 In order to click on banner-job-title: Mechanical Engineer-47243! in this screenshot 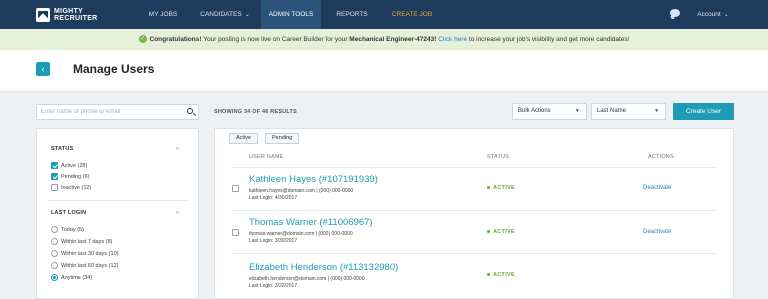, I will do `click(393, 39)`.